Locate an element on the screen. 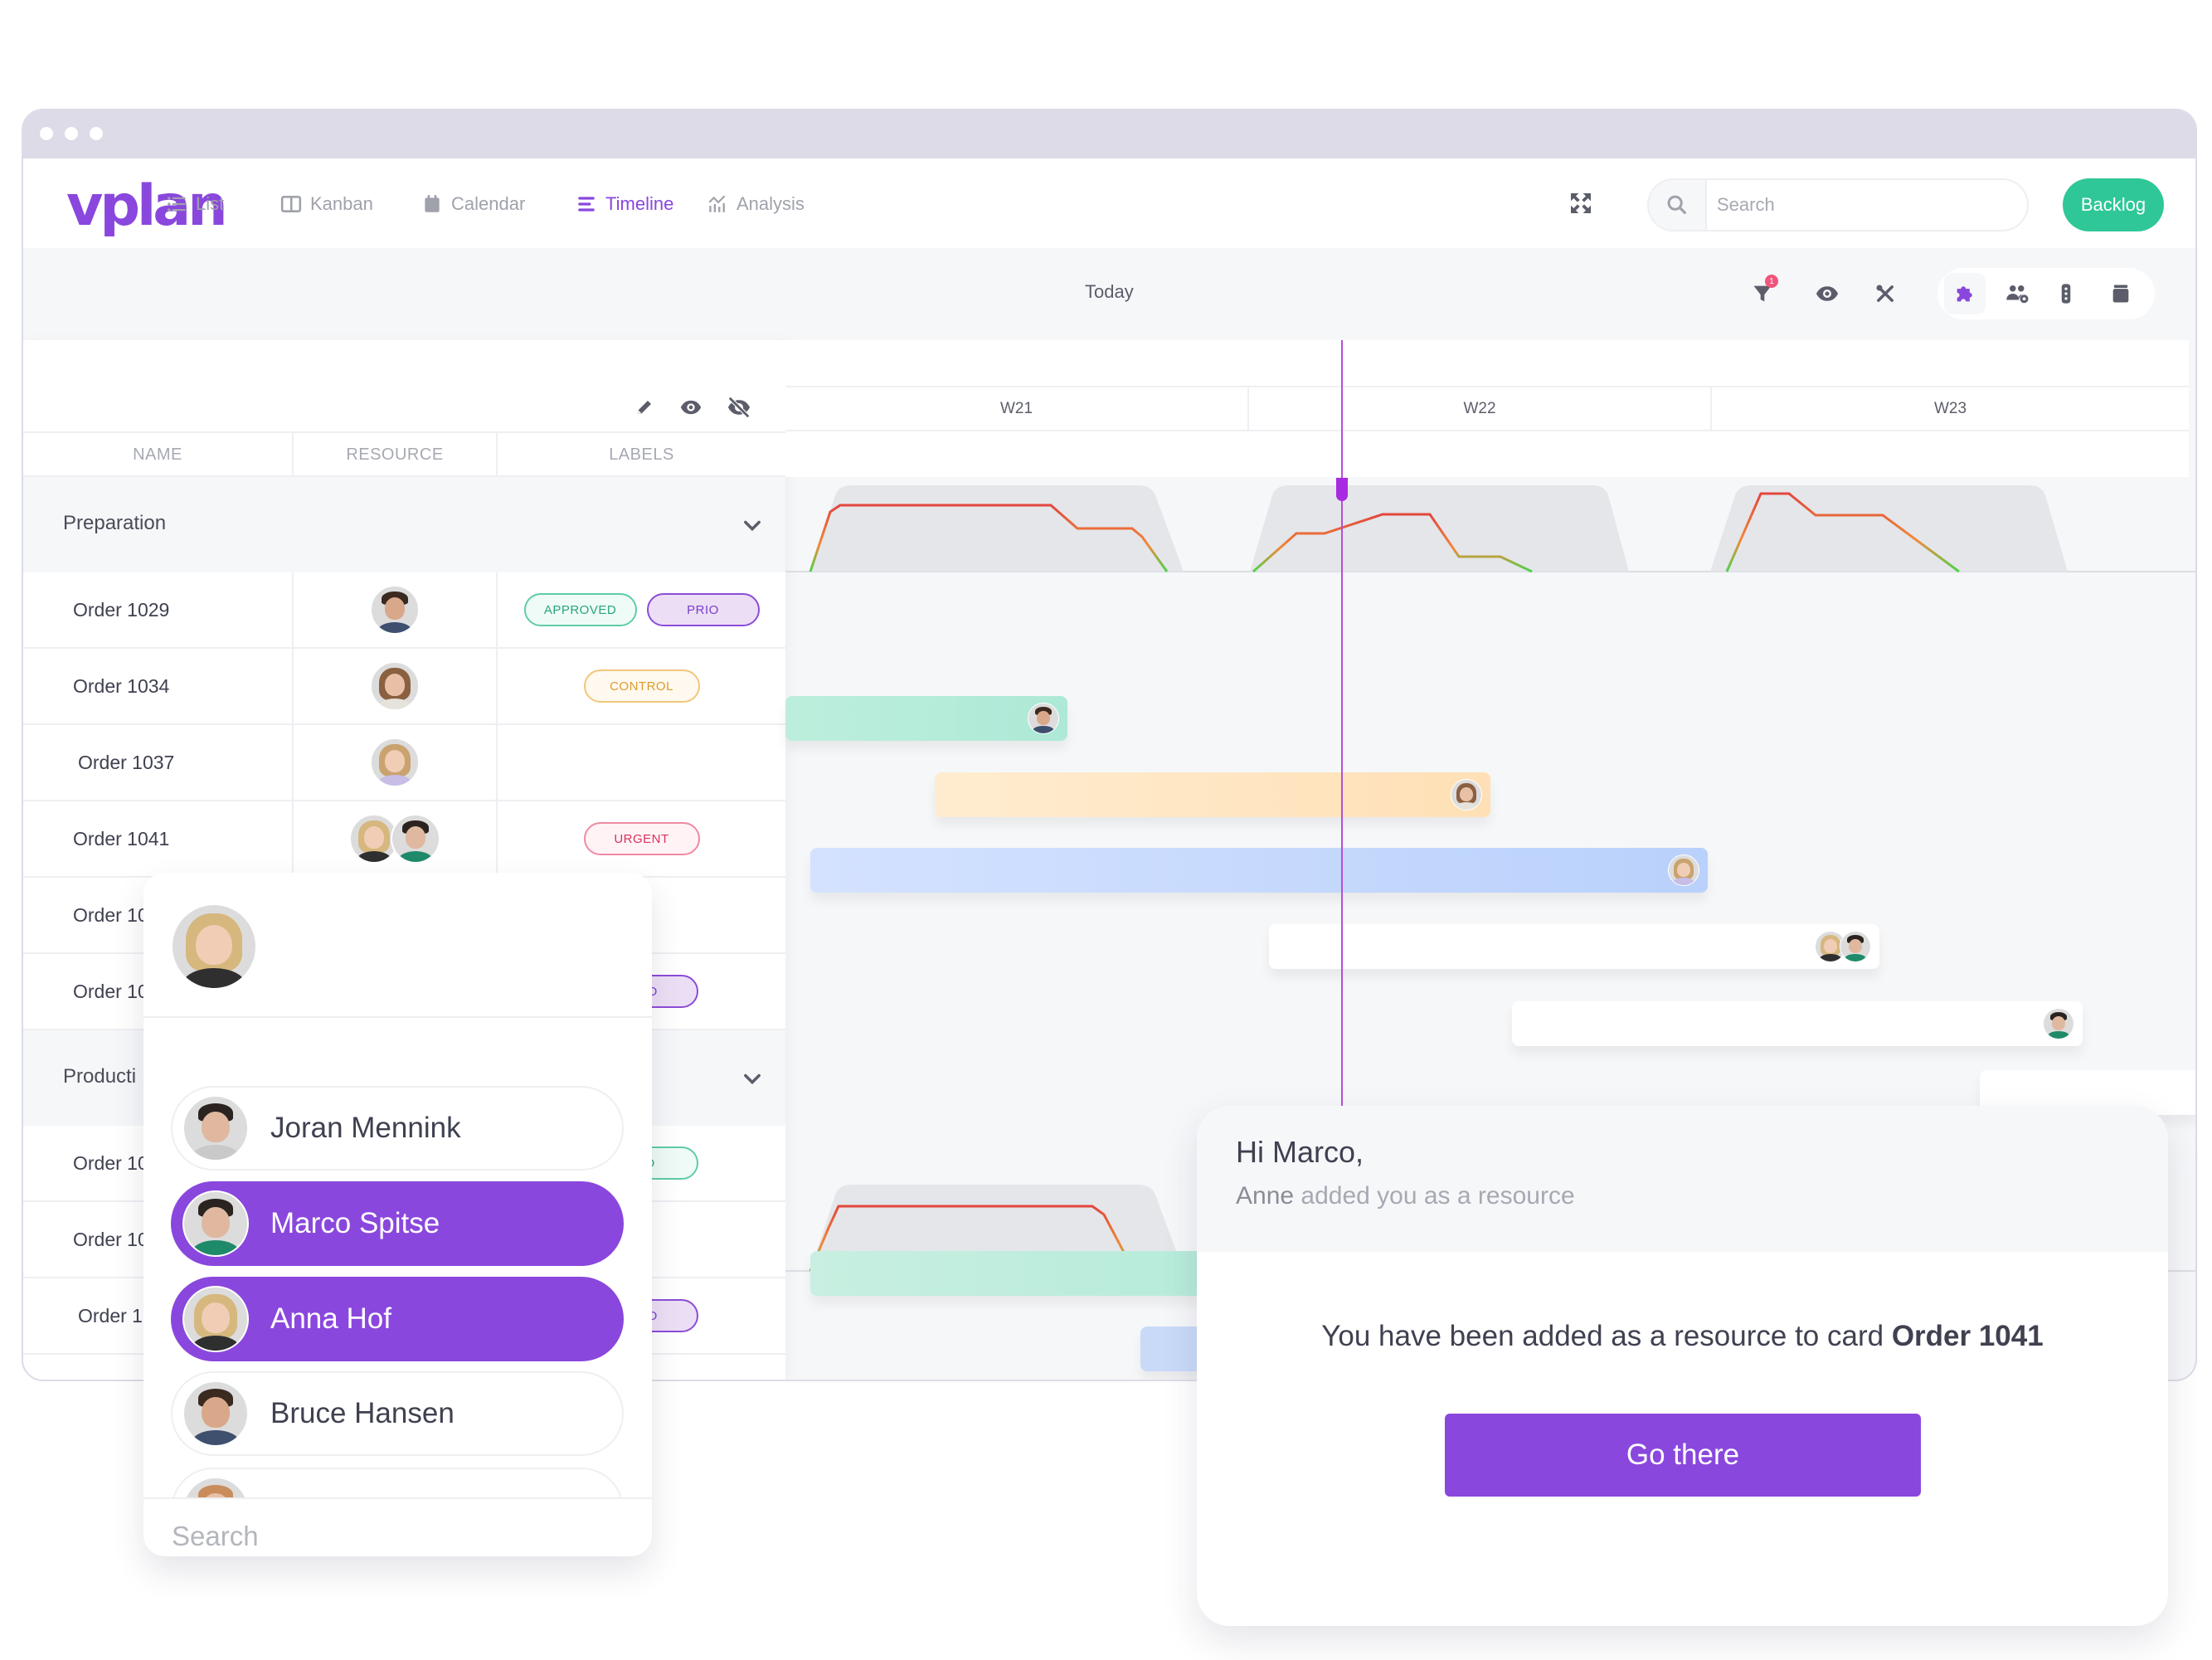 This screenshot has height=1660, width=2212. picker-search-input is located at coordinates (396, 1536).